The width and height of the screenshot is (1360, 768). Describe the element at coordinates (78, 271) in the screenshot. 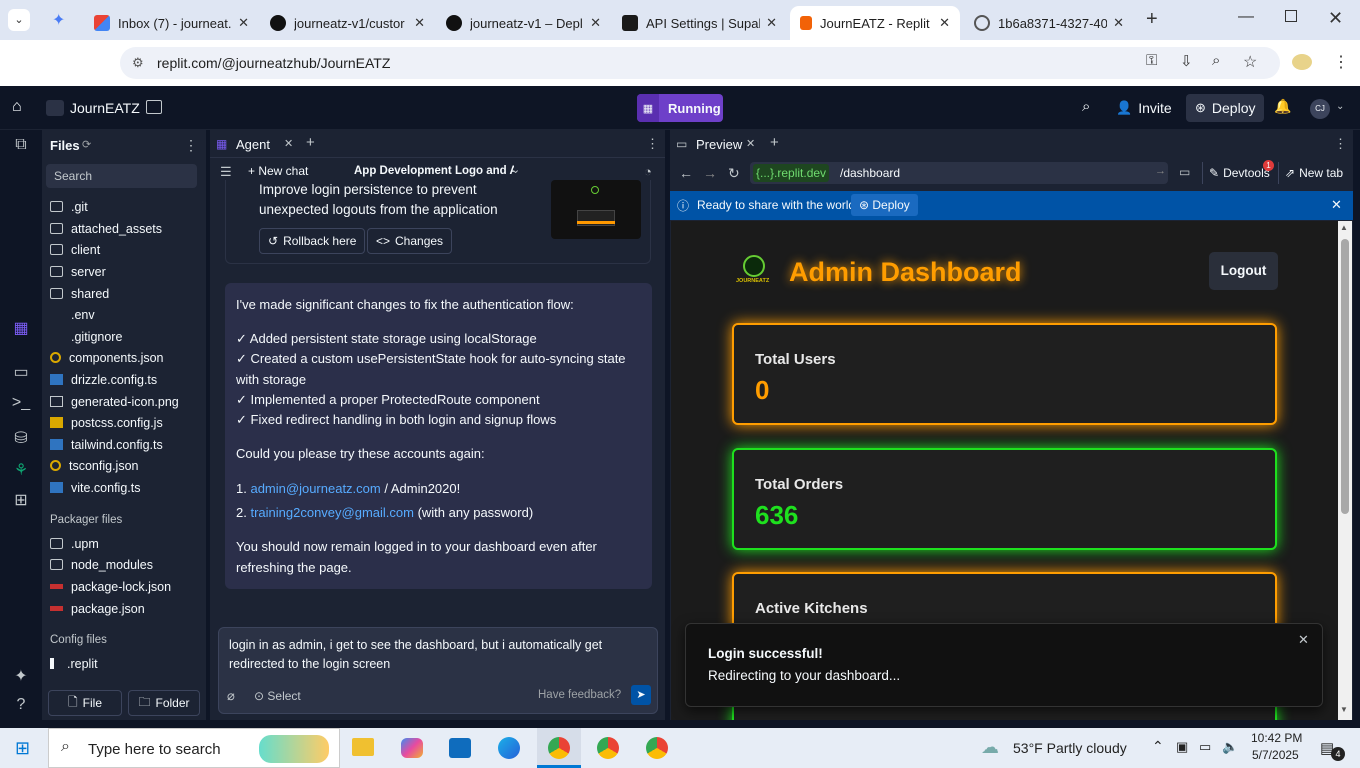

I see `file-row: server` at that location.